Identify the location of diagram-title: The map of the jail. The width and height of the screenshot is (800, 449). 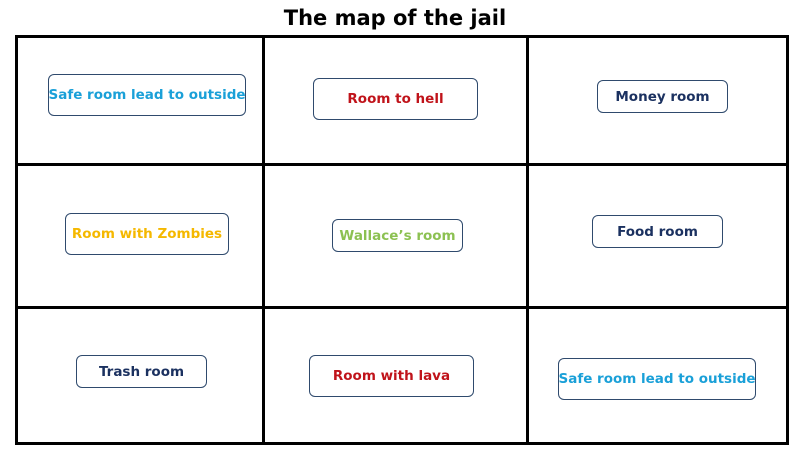
(395, 18).